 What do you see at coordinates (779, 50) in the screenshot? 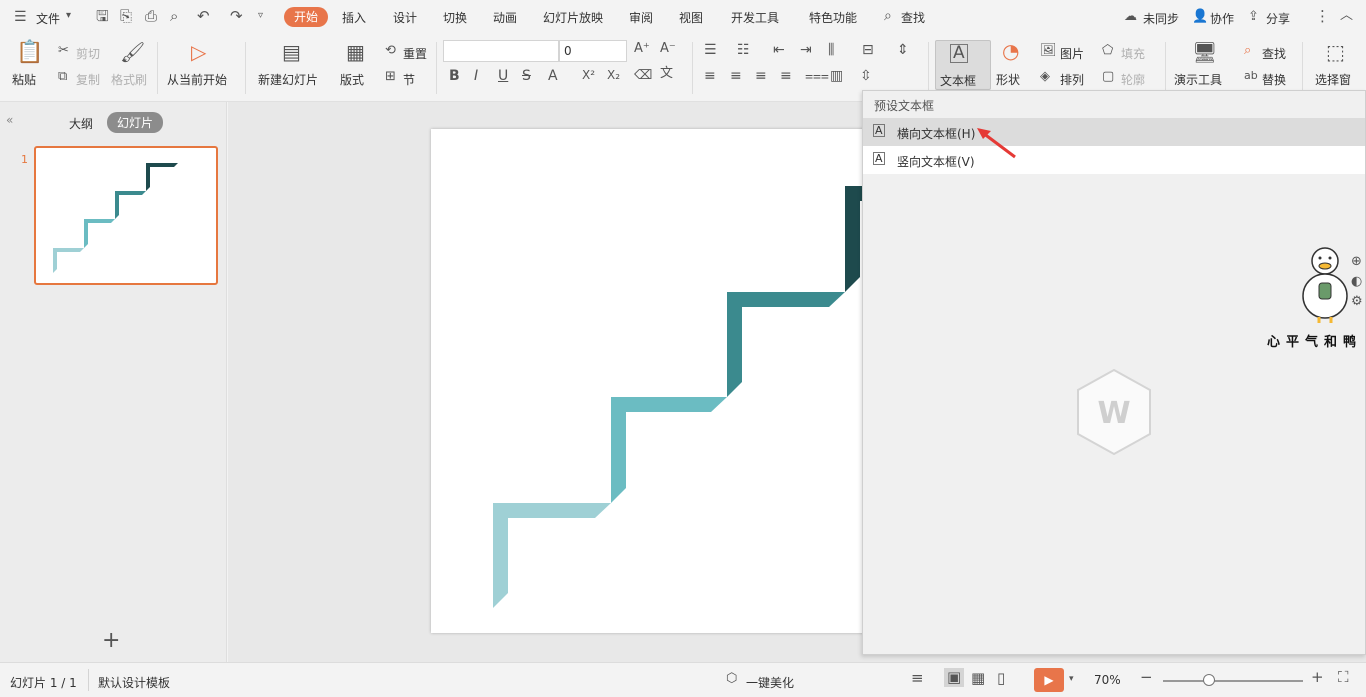
I see `decrease-indent-icon: ⇤` at bounding box center [779, 50].